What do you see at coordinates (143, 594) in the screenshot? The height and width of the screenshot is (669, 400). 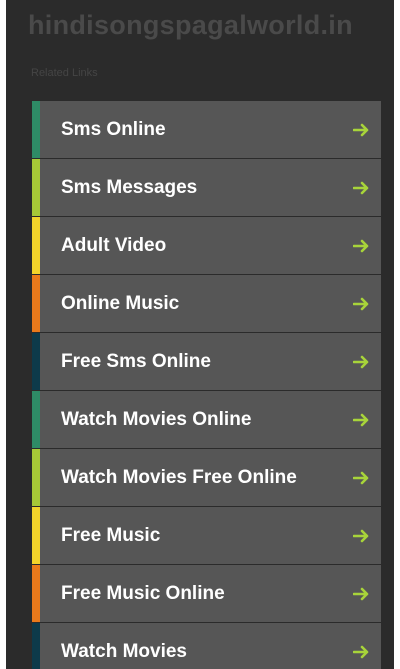 I see `related-link-label: Free Music Online` at bounding box center [143, 594].